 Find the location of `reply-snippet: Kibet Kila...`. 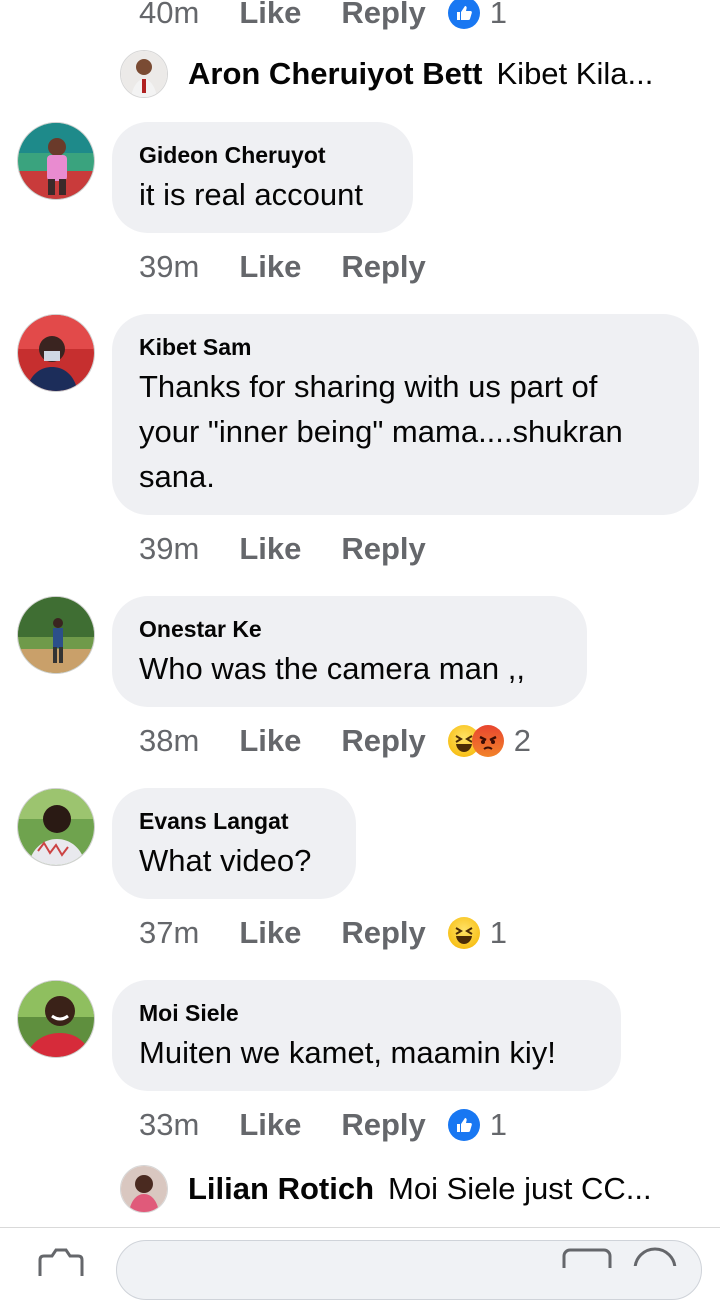

reply-snippet: Kibet Kila... is located at coordinates (575, 73).